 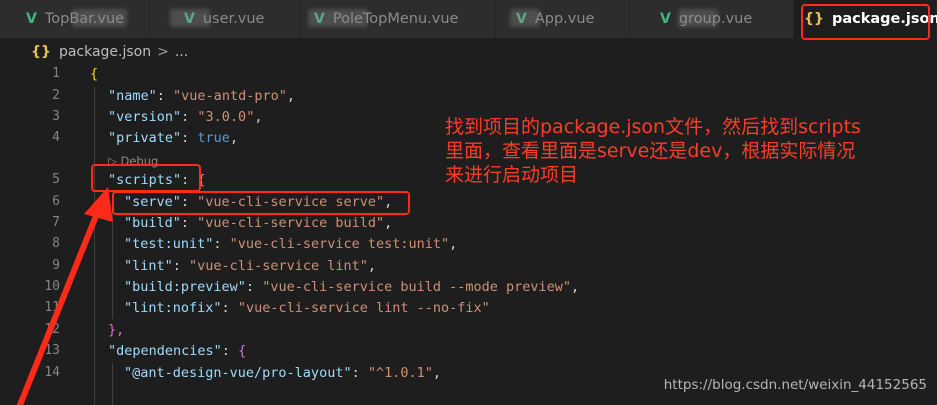 What do you see at coordinates (41, 52) in the screenshot?
I see `json-file-icon: {}` at bounding box center [41, 52].